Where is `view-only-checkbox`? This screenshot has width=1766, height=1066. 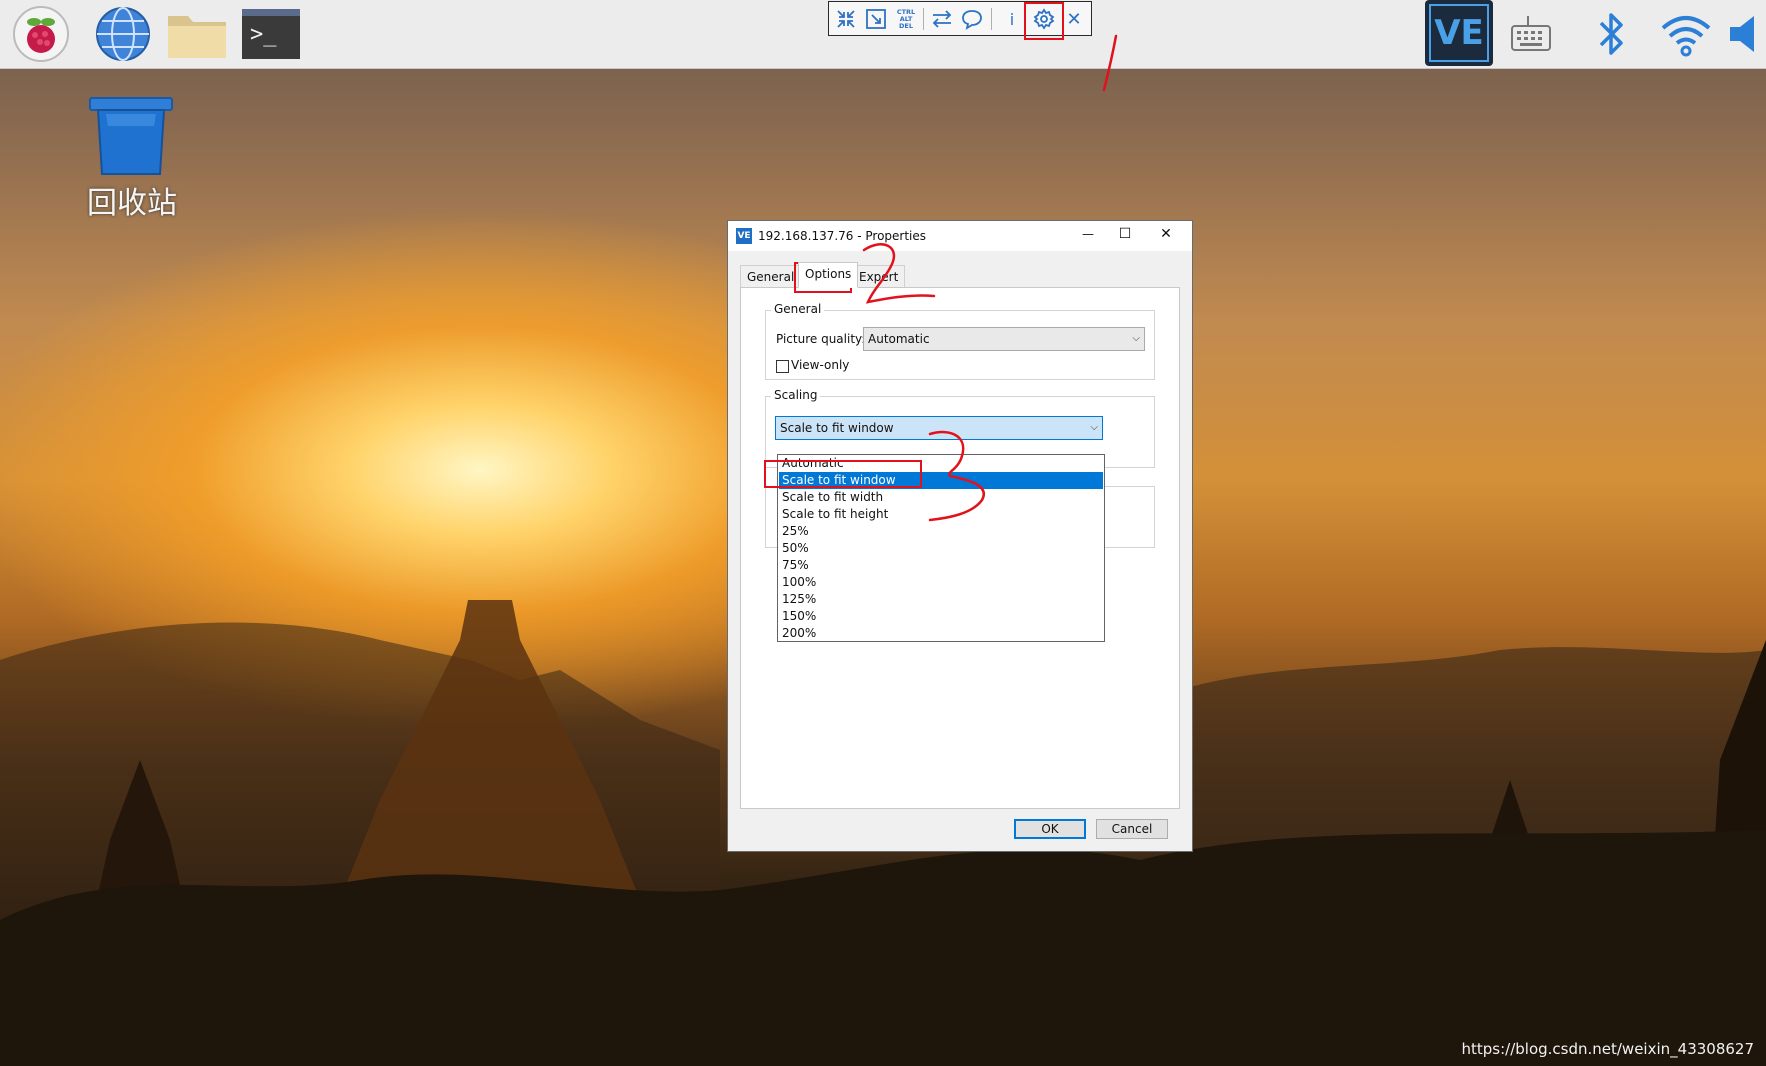 view-only-checkbox is located at coordinates (782, 366).